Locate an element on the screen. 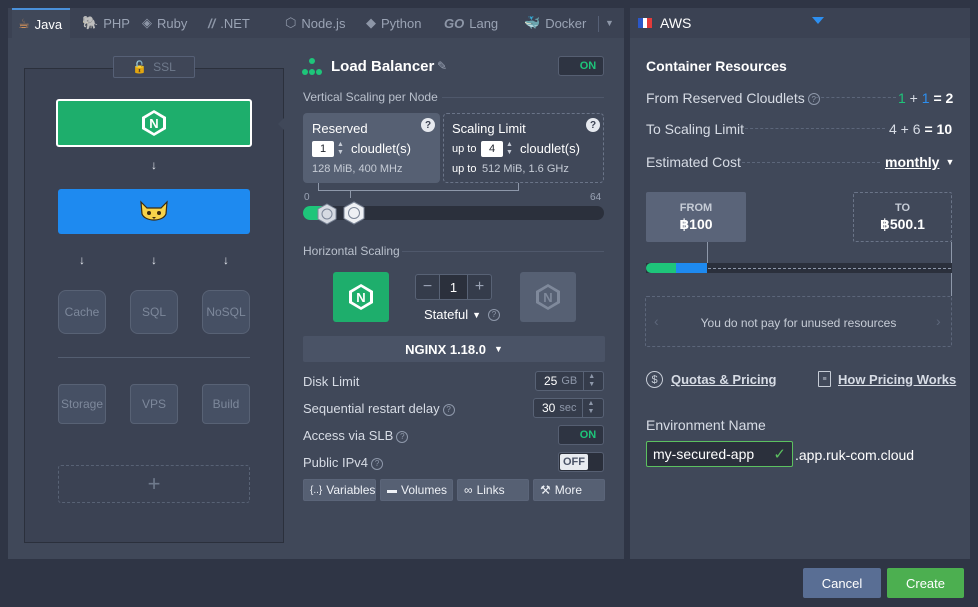 Image resolution: width=978 pixels, height=607 pixels. scaling-limit-total: 4 + 6 = 10 is located at coordinates (921, 129).